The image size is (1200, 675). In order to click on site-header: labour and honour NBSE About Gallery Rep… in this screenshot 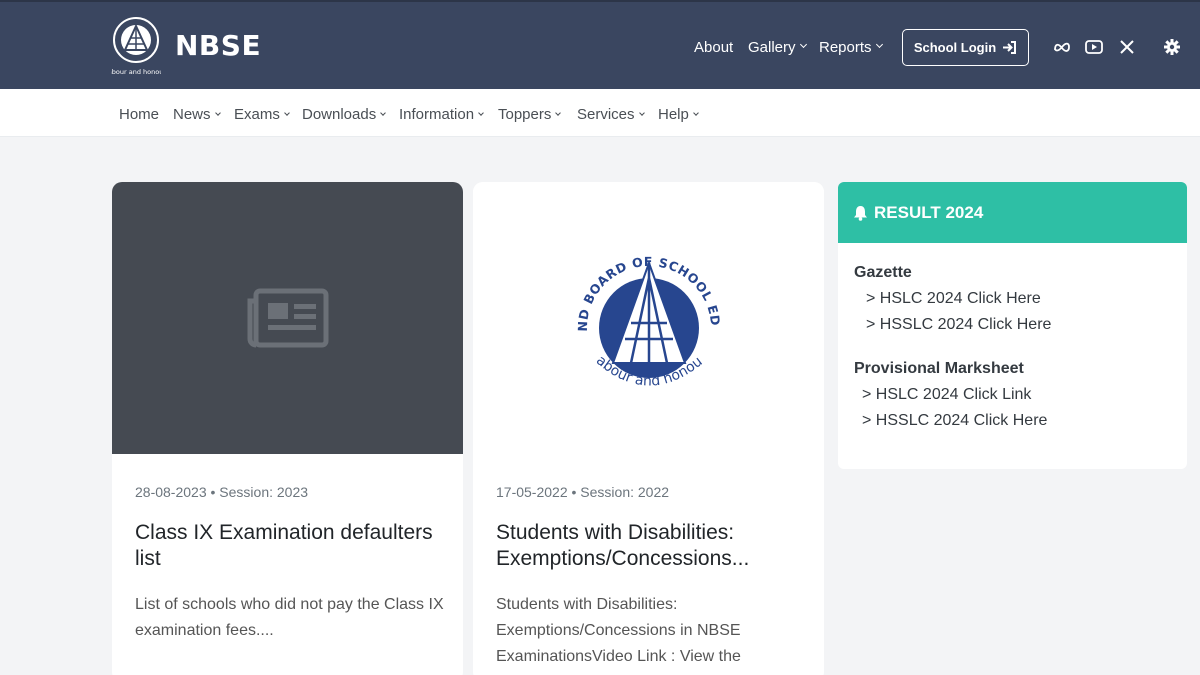, I will do `click(600, 44)`.